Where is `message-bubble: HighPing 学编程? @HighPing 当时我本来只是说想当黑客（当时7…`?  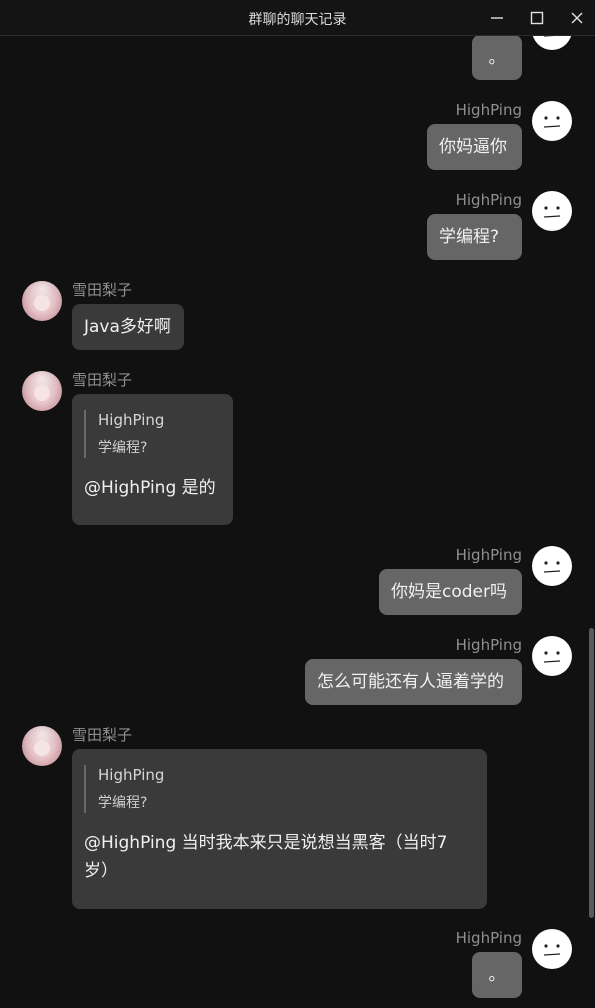
message-bubble: HighPing 学编程? @HighPing 当时我本来只是说想当黑客（当时7… is located at coordinates (279, 829).